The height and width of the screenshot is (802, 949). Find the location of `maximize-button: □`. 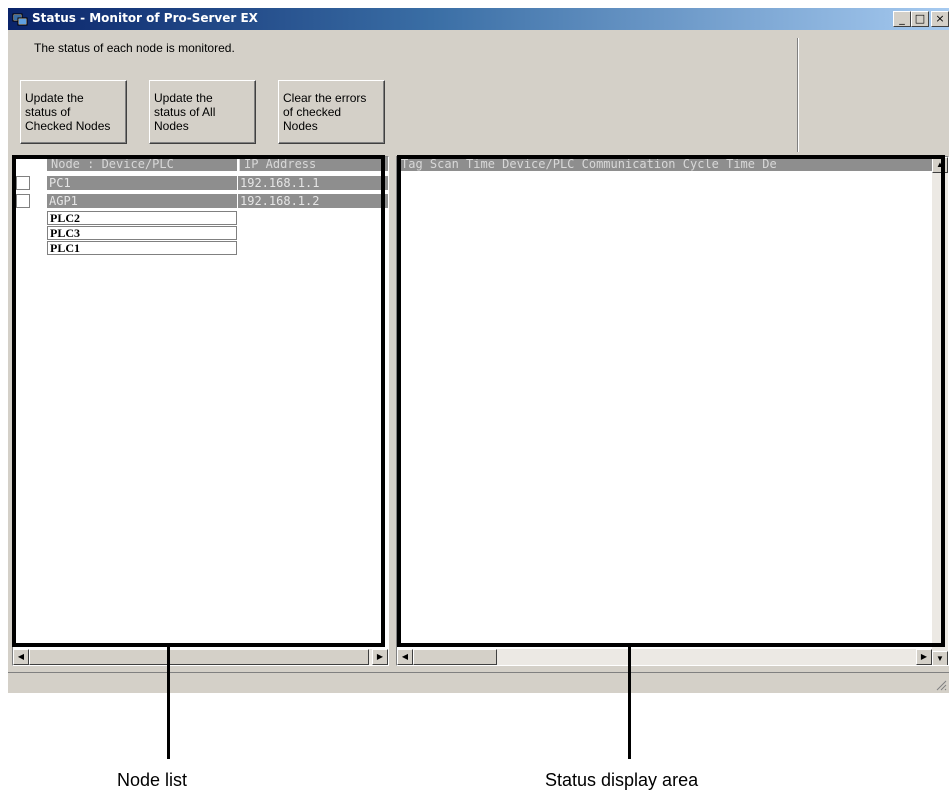

maximize-button: □ is located at coordinates (920, 19).